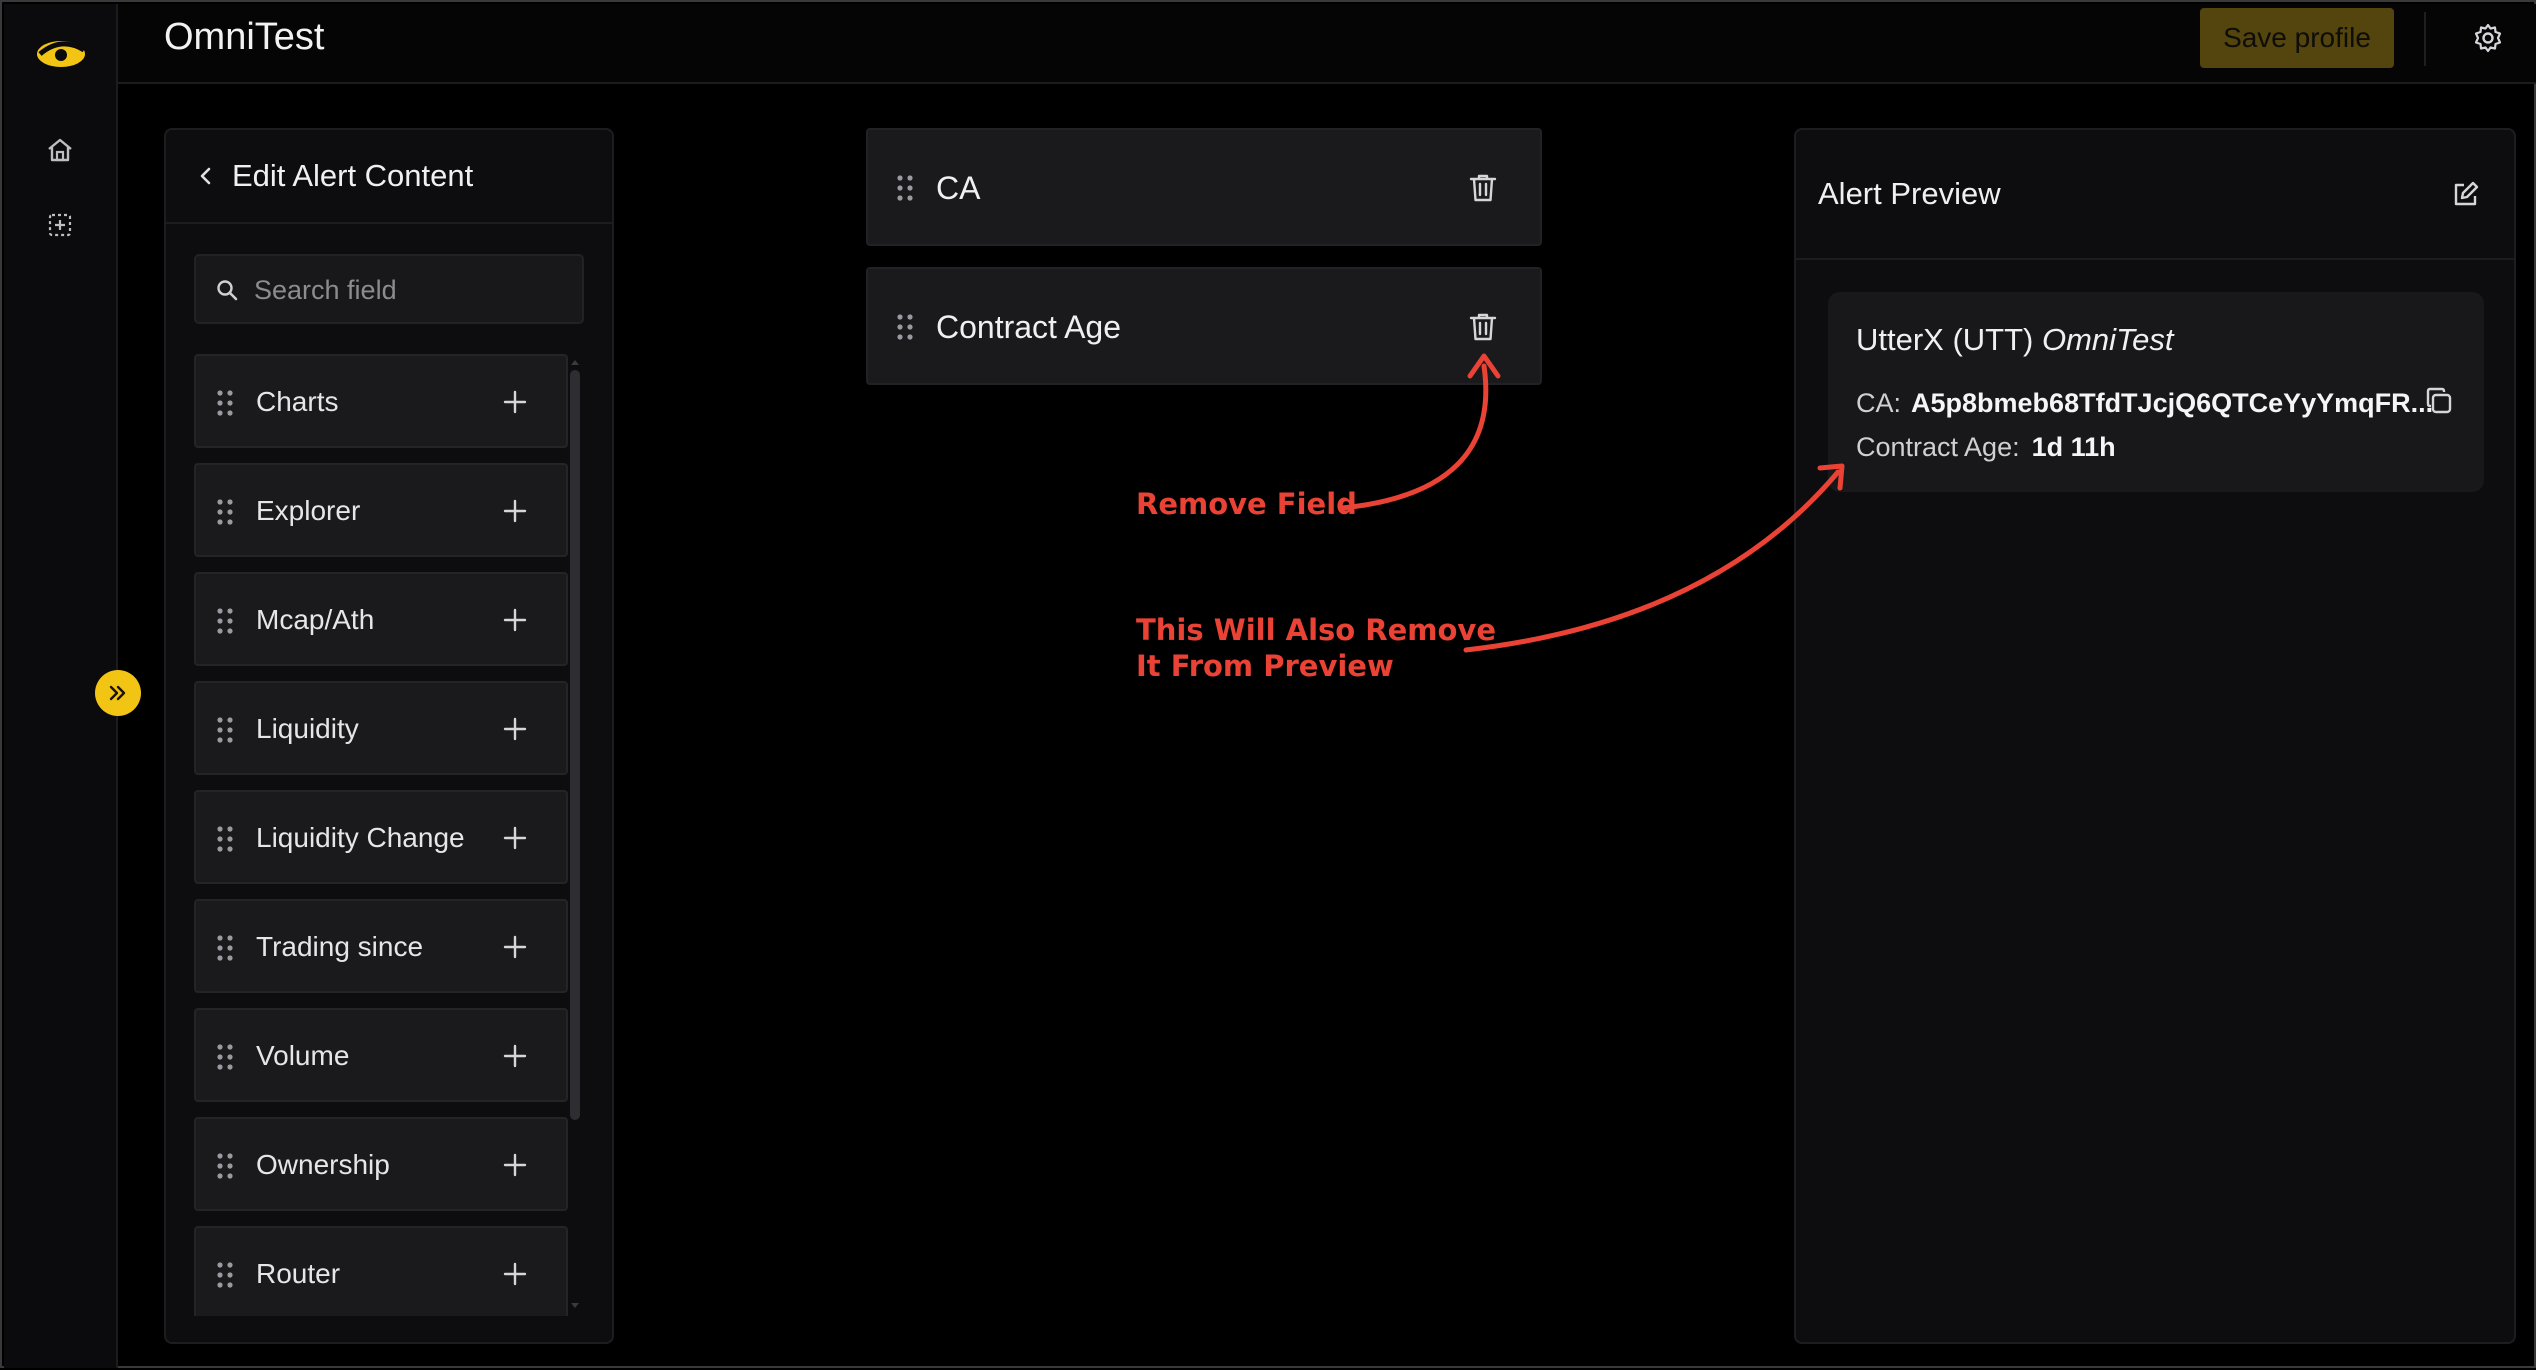  I want to click on contract-age-value: 1d 11h, so click(2073, 447).